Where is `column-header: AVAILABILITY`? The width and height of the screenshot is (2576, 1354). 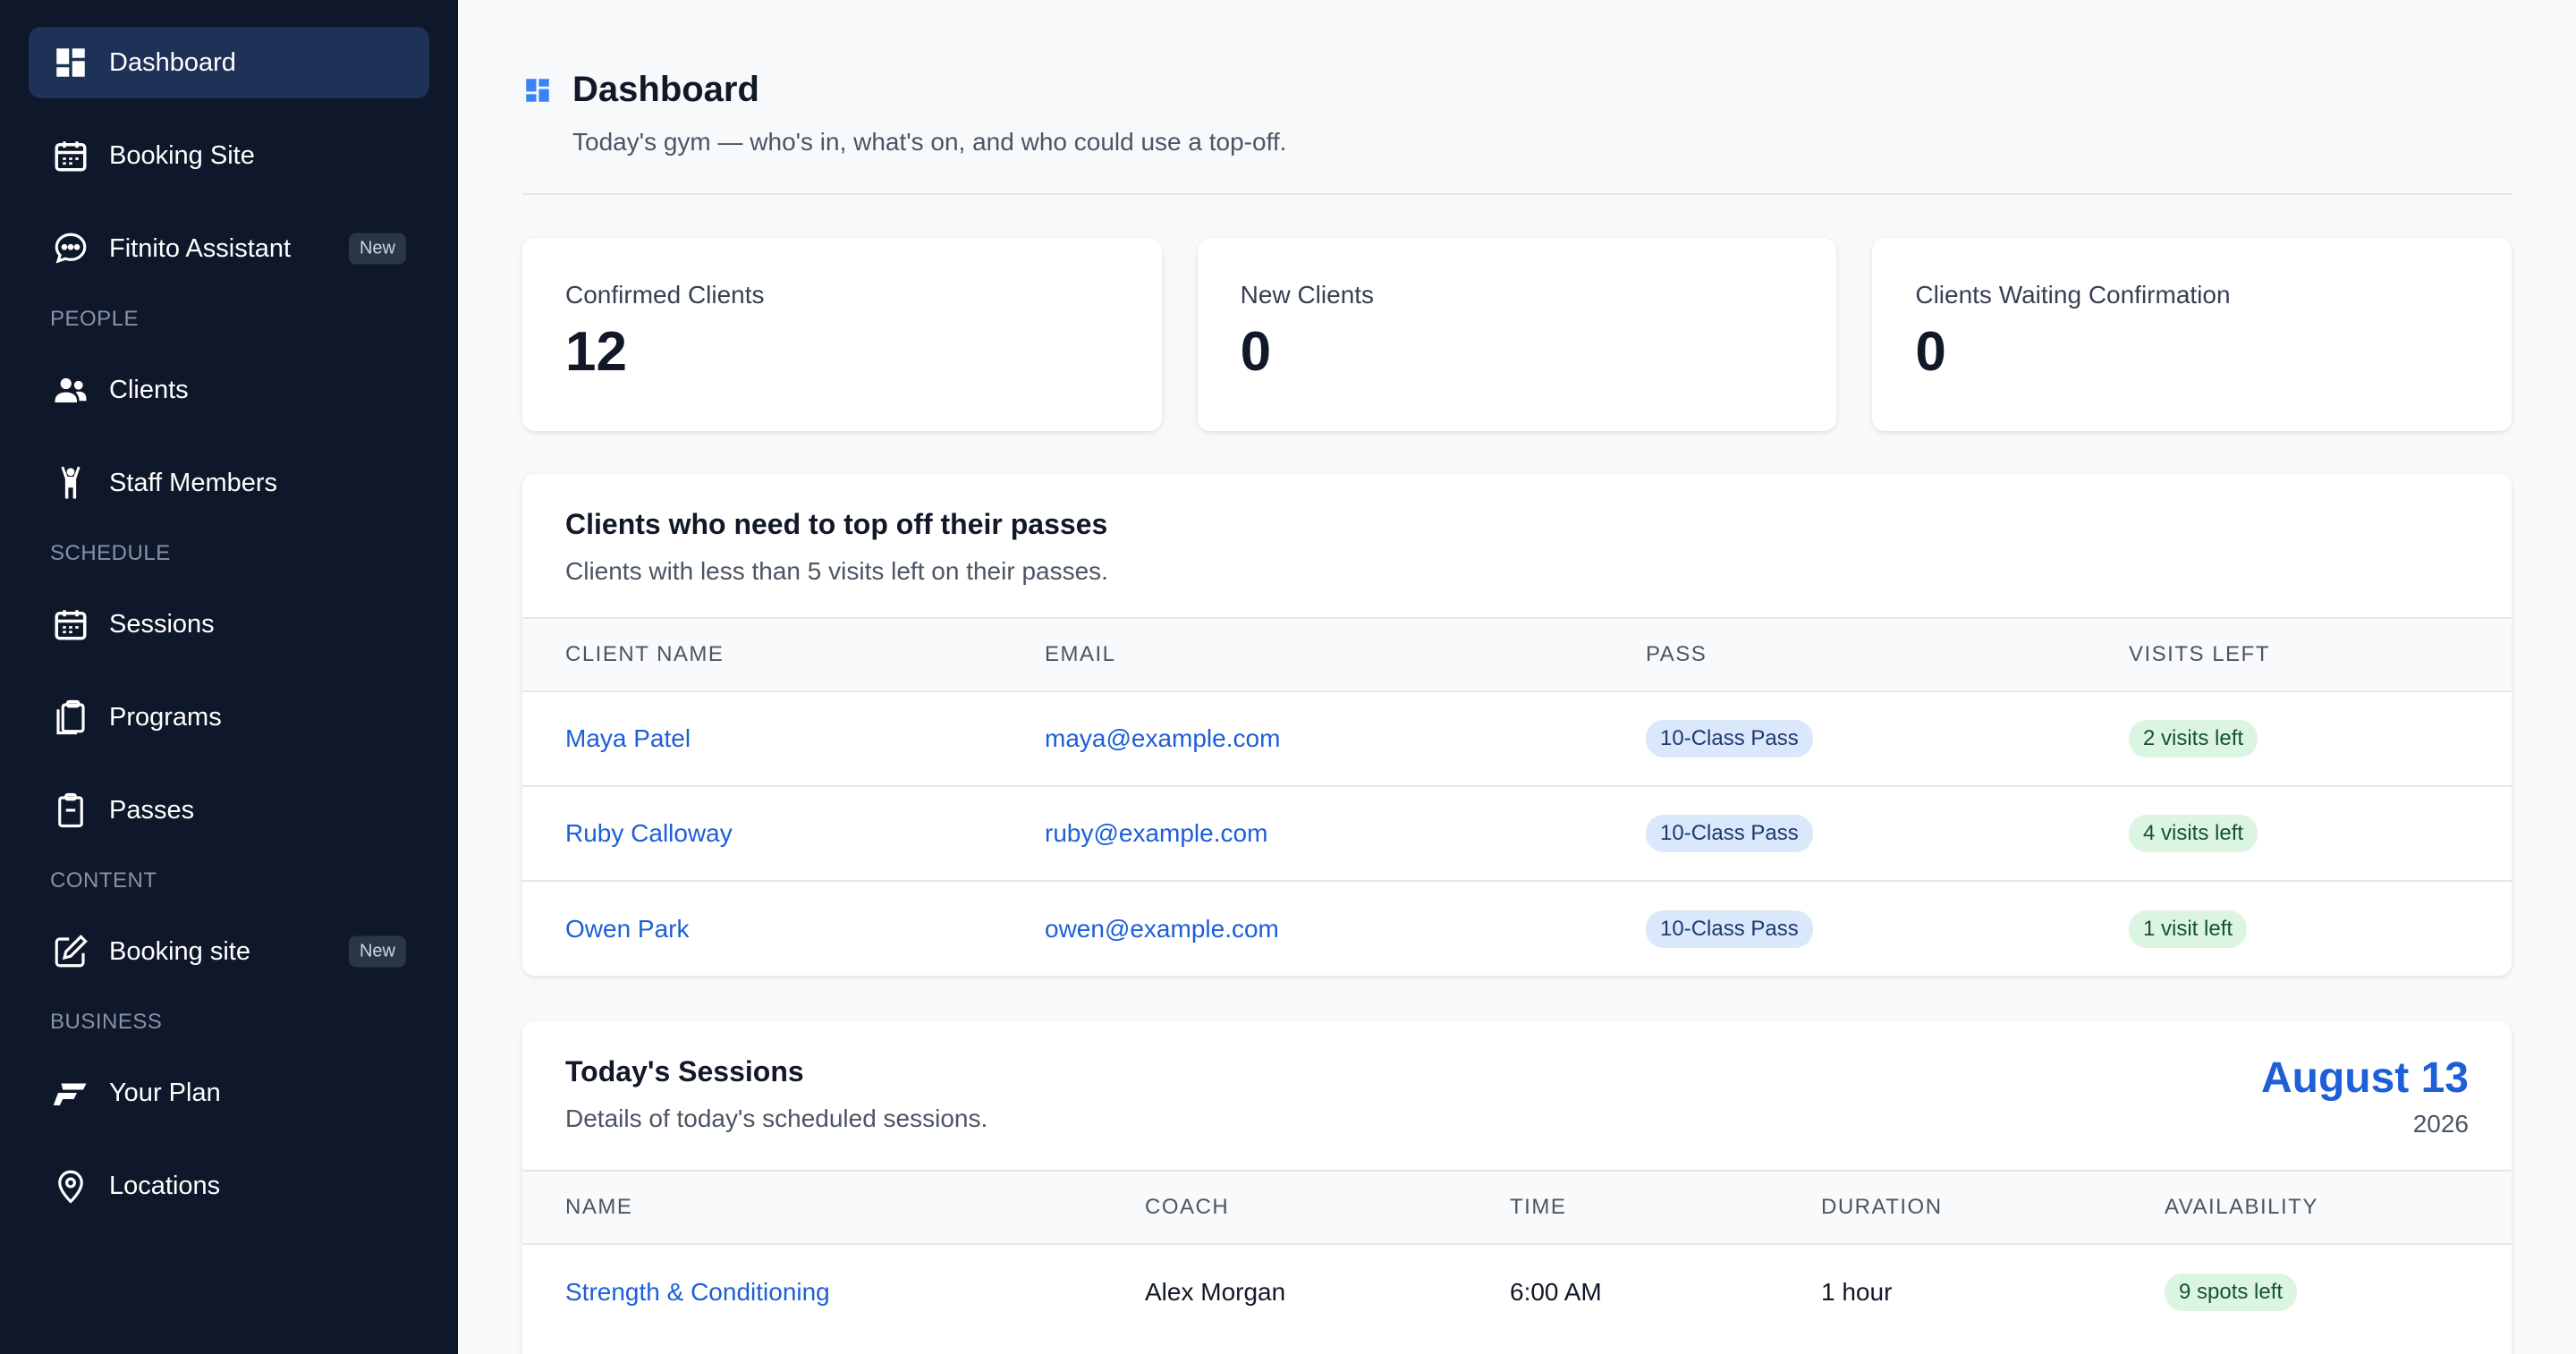 column-header: AVAILABILITY is located at coordinates (2317, 1207).